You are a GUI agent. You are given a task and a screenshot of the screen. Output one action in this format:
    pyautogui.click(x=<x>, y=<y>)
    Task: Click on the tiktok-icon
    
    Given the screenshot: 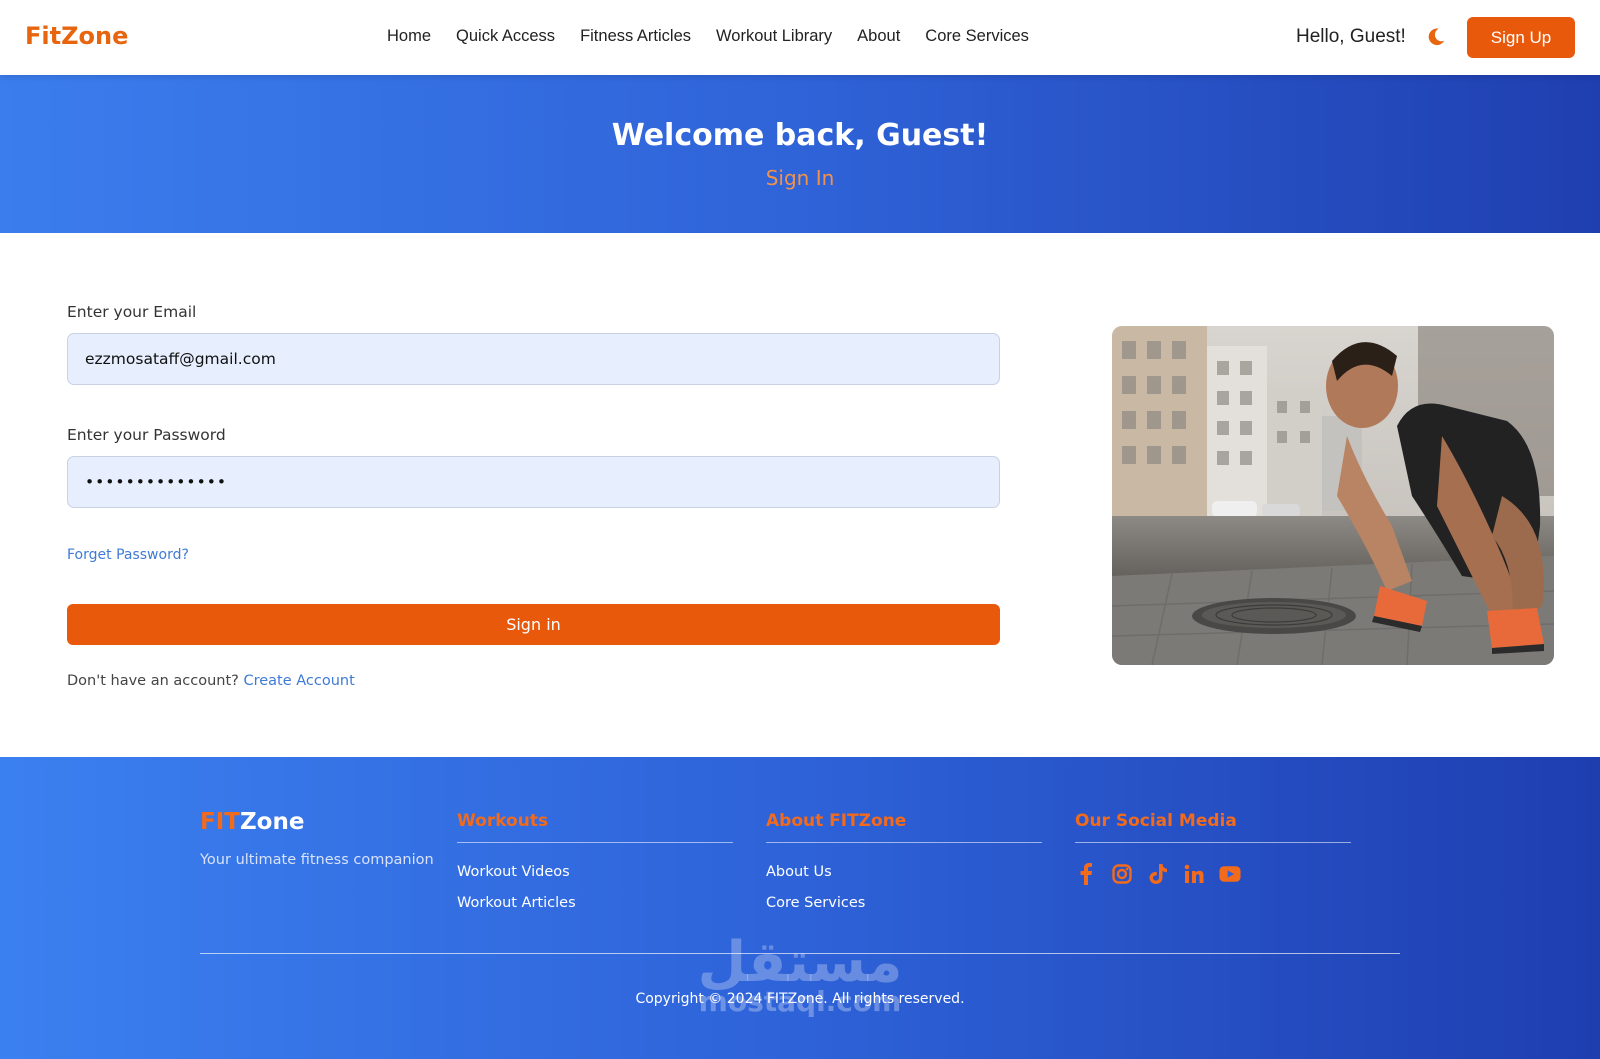 What is the action you would take?
    pyautogui.click(x=1158, y=874)
    